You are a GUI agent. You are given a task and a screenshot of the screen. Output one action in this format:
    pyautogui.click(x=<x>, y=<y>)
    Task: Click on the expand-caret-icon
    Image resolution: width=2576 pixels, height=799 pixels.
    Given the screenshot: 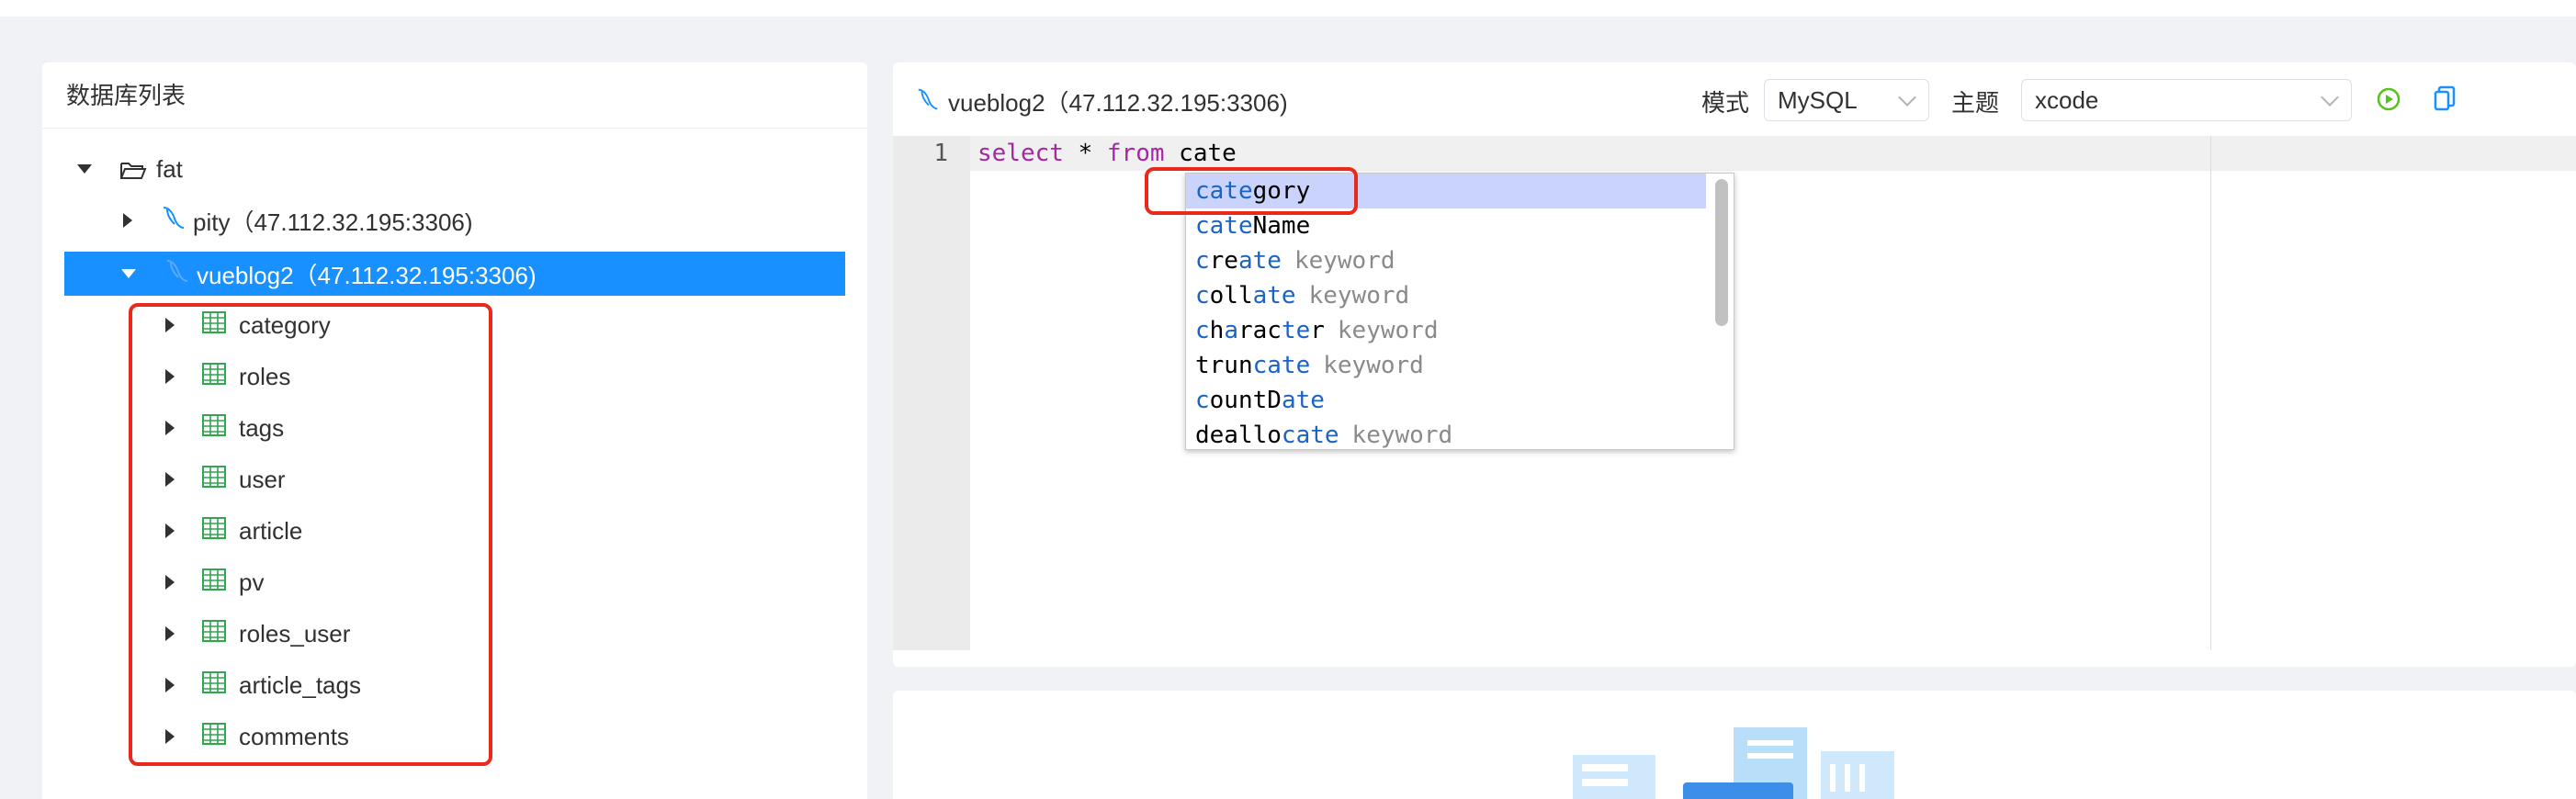 What is the action you would take?
    pyautogui.click(x=127, y=221)
    